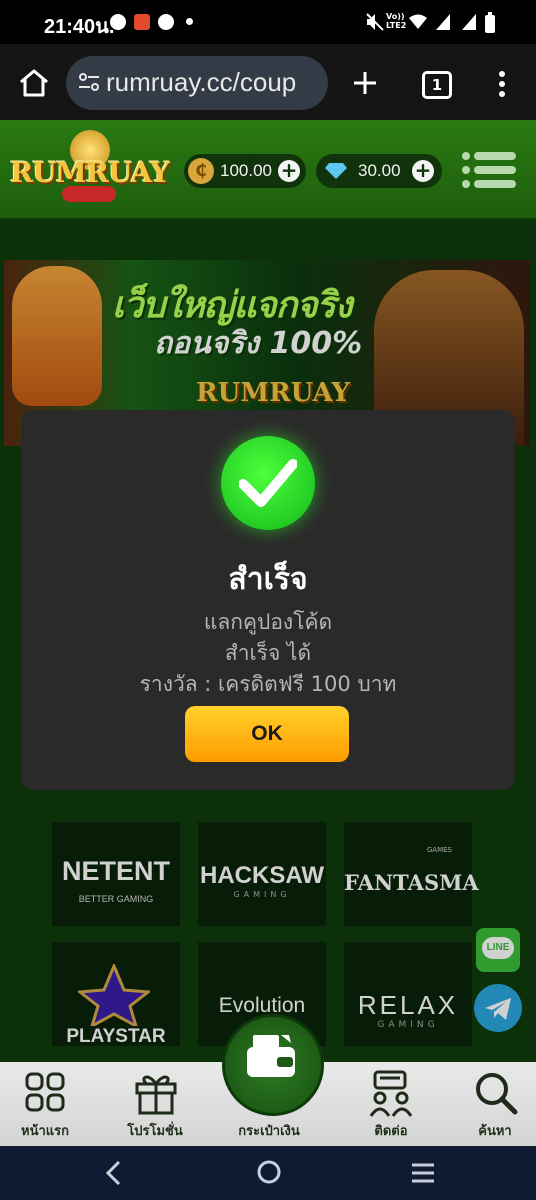  I want to click on hamburger-menu-button, so click(489, 170).